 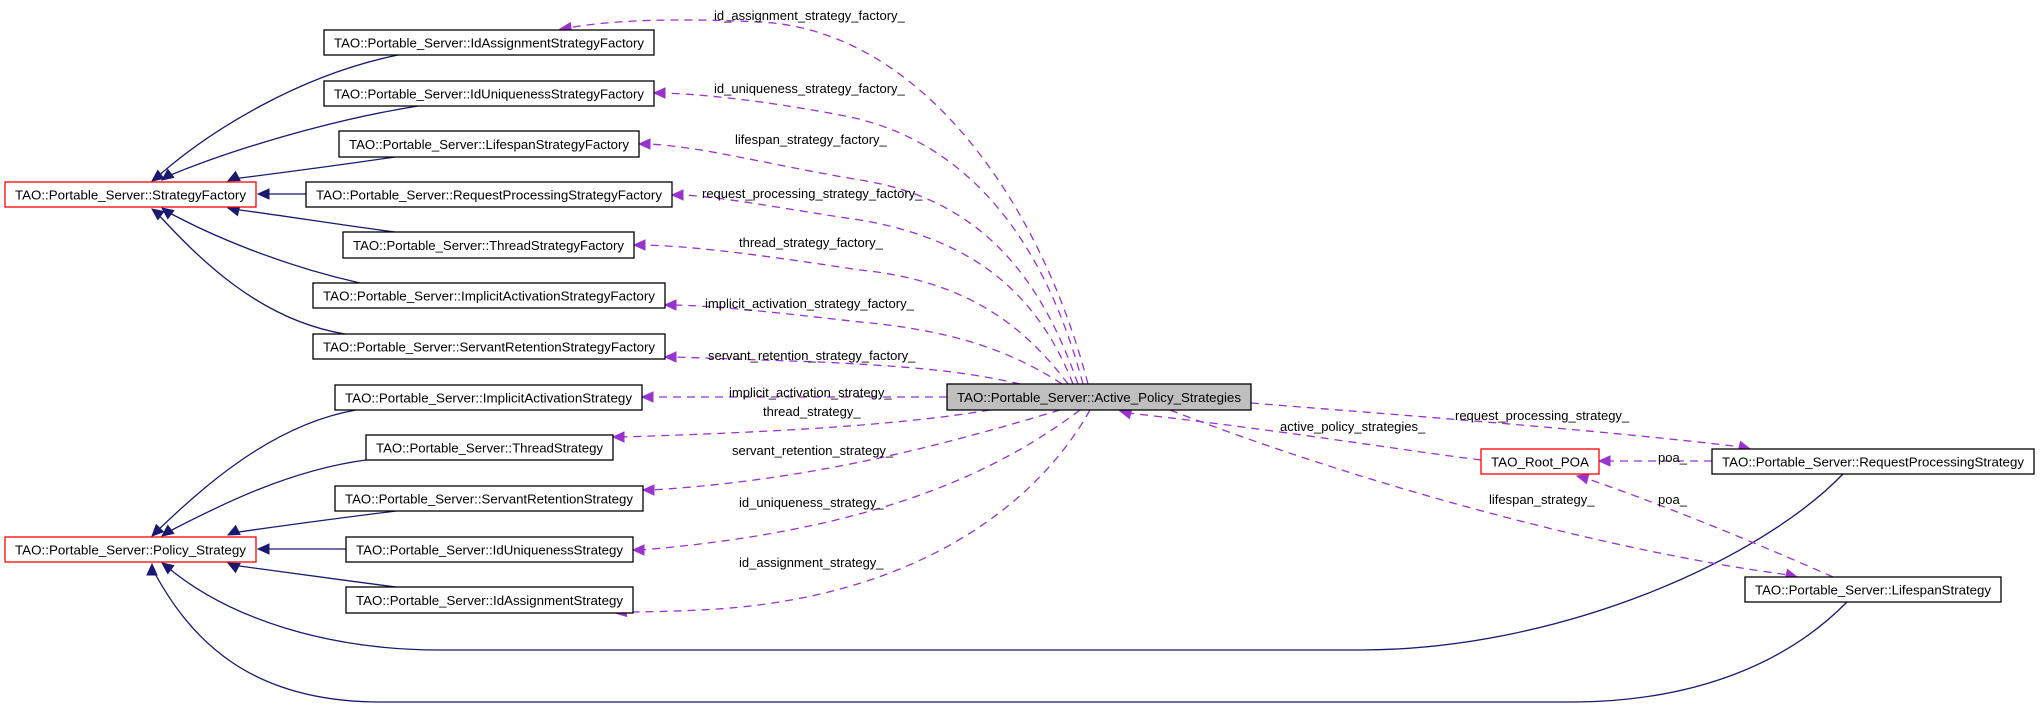 What do you see at coordinates (812, 355) in the screenshot?
I see `edge-label: servant_retention_strategy_factory_` at bounding box center [812, 355].